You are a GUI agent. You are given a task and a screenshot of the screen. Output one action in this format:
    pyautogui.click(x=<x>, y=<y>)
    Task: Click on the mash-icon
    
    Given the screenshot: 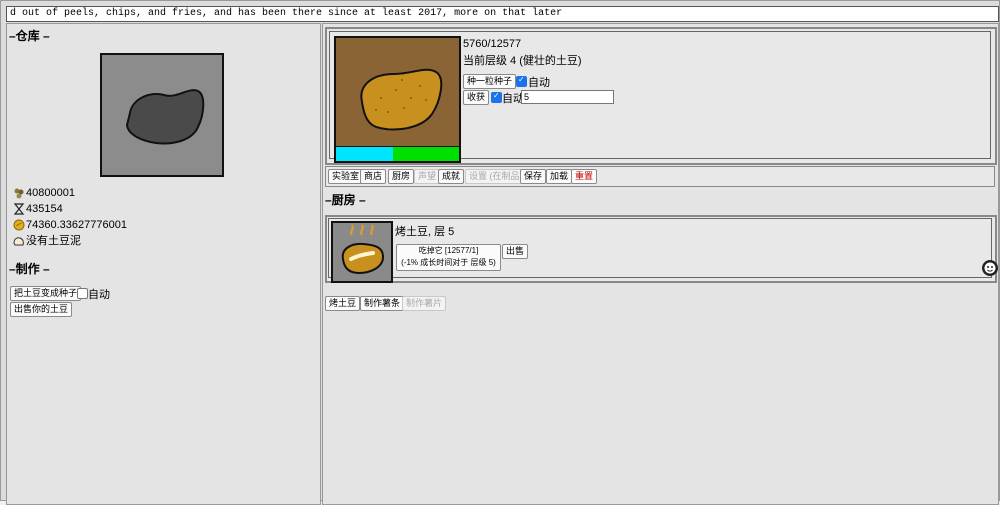 What is the action you would take?
    pyautogui.click(x=18, y=241)
    